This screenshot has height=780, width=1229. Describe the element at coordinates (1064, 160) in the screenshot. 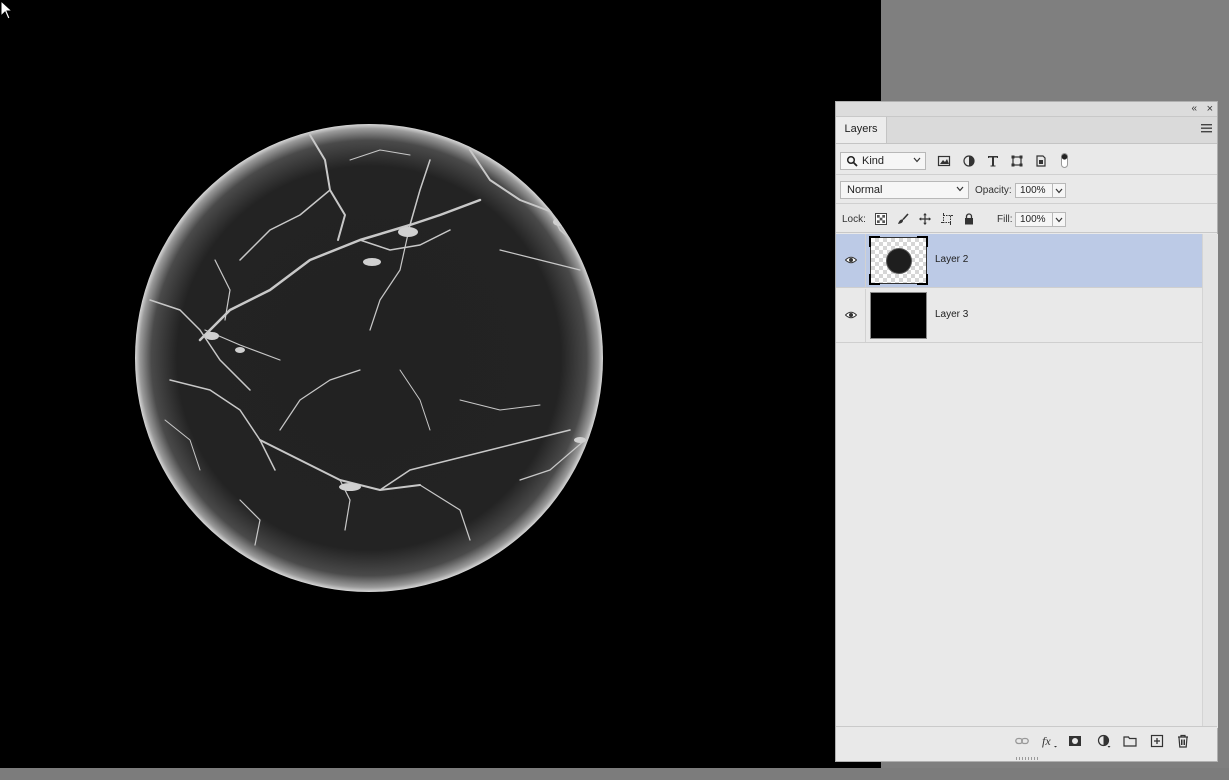

I see `filter-toggle-switch` at that location.